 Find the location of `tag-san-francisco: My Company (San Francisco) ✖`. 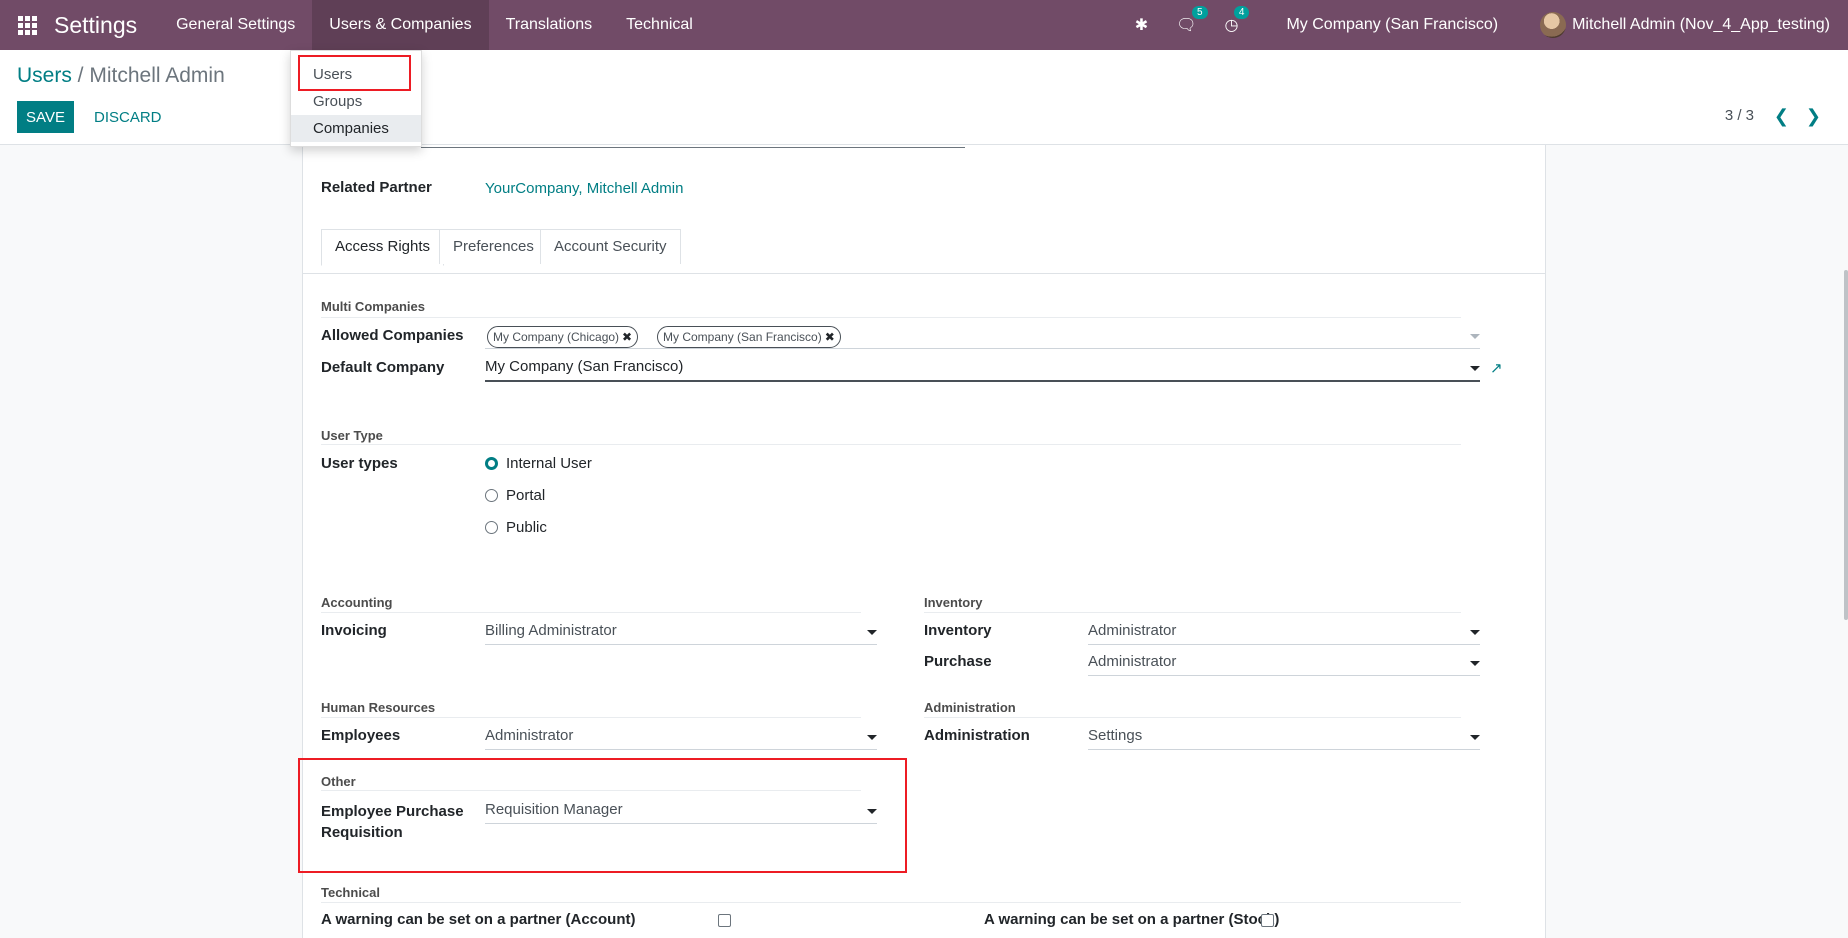

tag-san-francisco: My Company (San Francisco) ✖ is located at coordinates (749, 337).